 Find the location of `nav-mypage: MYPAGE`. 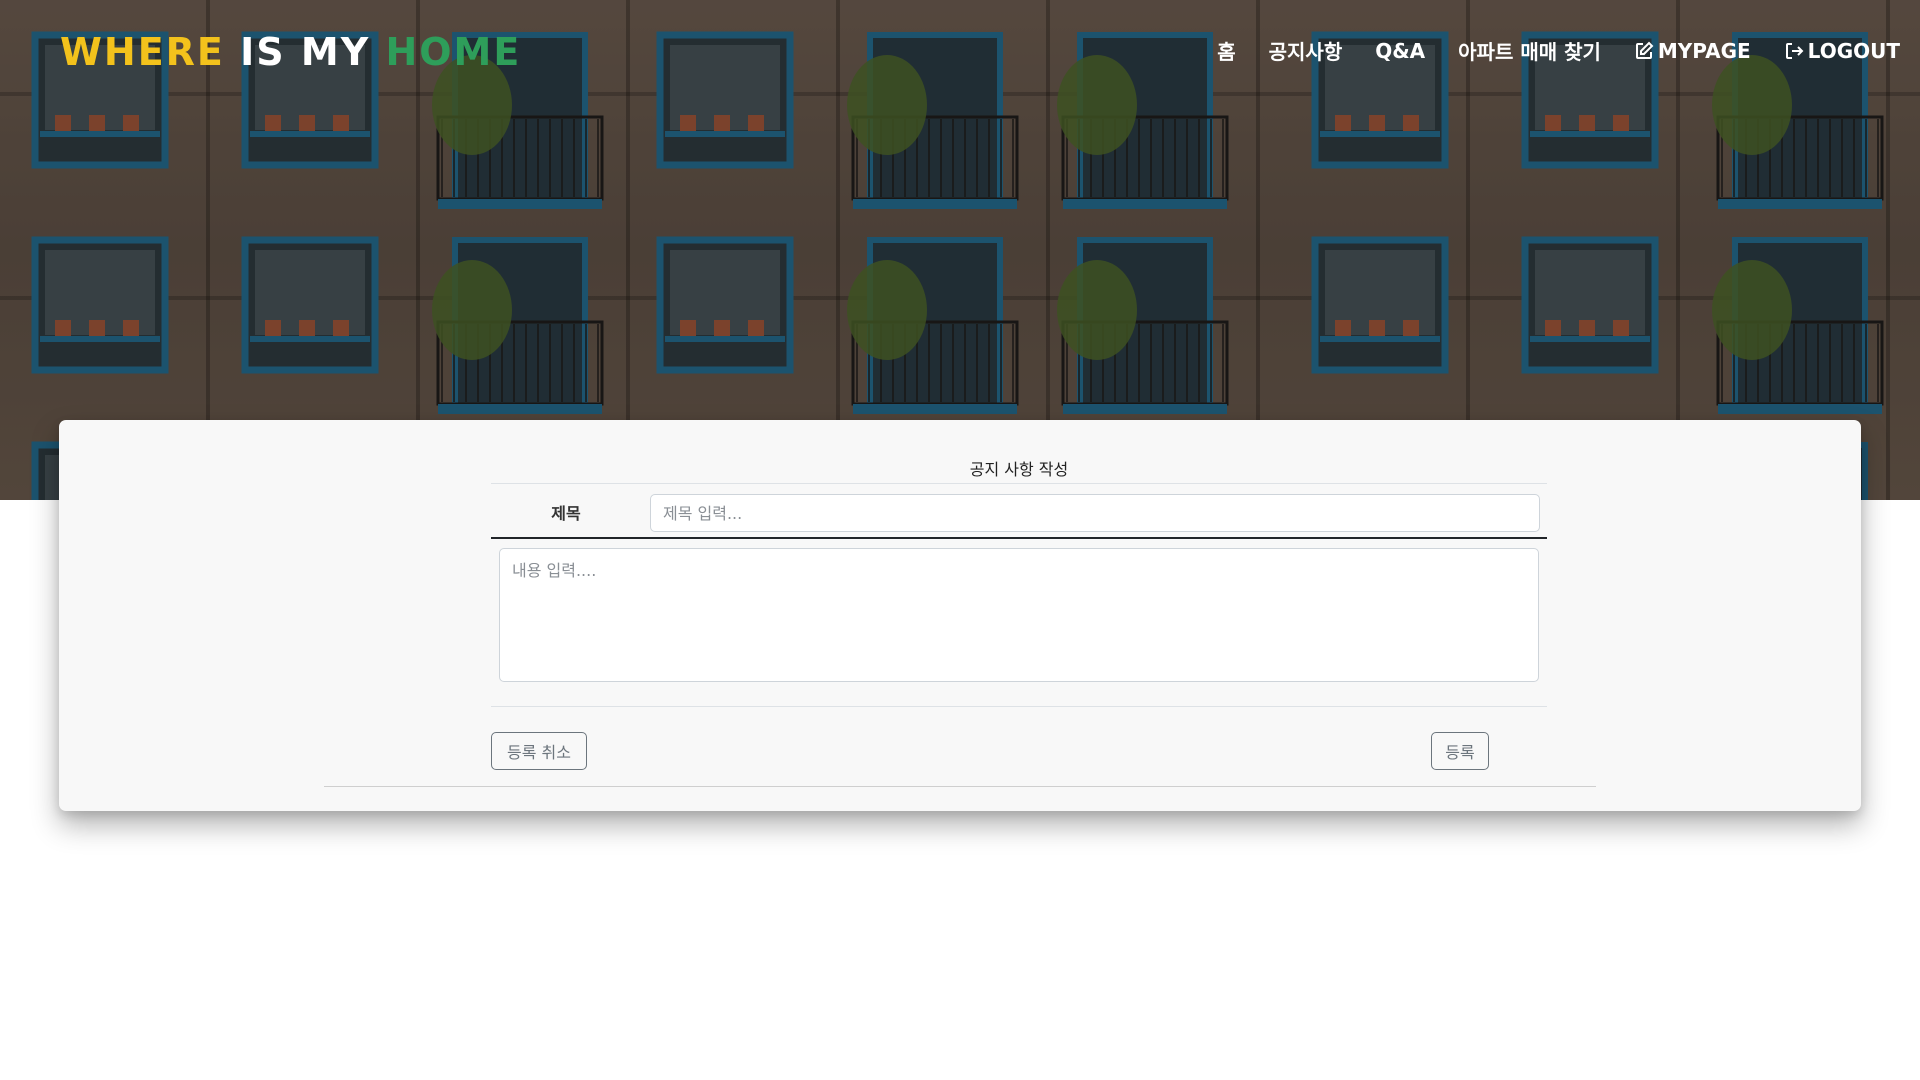

nav-mypage: MYPAGE is located at coordinates (1692, 51).